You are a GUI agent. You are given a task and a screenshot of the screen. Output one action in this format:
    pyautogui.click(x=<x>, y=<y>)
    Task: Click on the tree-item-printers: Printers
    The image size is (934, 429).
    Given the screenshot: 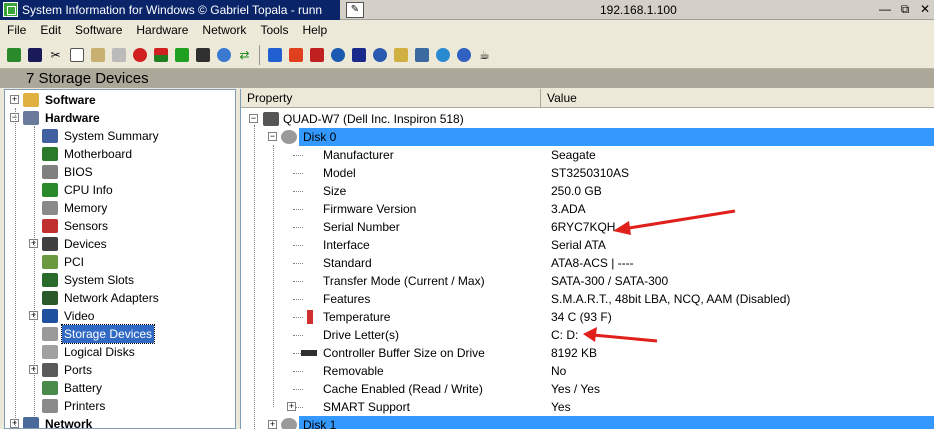 What is the action you would take?
    pyautogui.click(x=74, y=406)
    